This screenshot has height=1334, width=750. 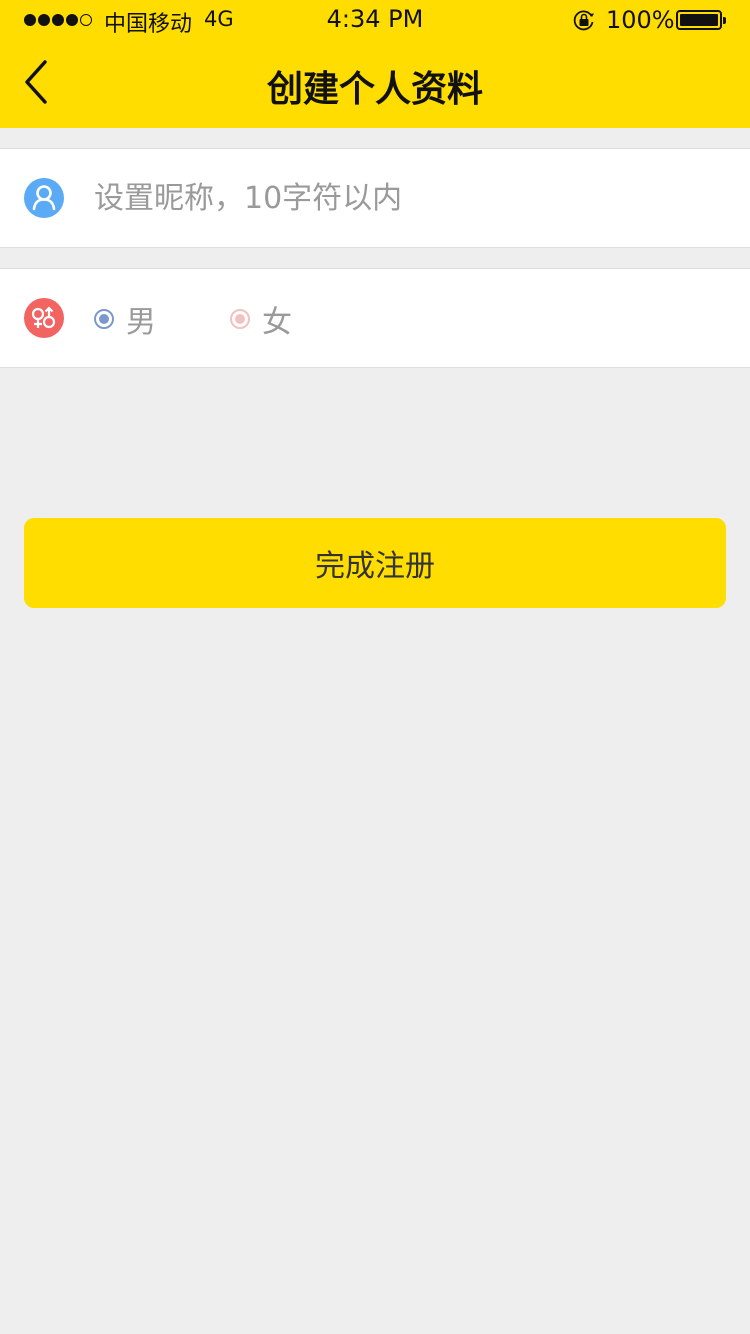 What do you see at coordinates (261, 321) in the screenshot?
I see `gender-option-female: 女` at bounding box center [261, 321].